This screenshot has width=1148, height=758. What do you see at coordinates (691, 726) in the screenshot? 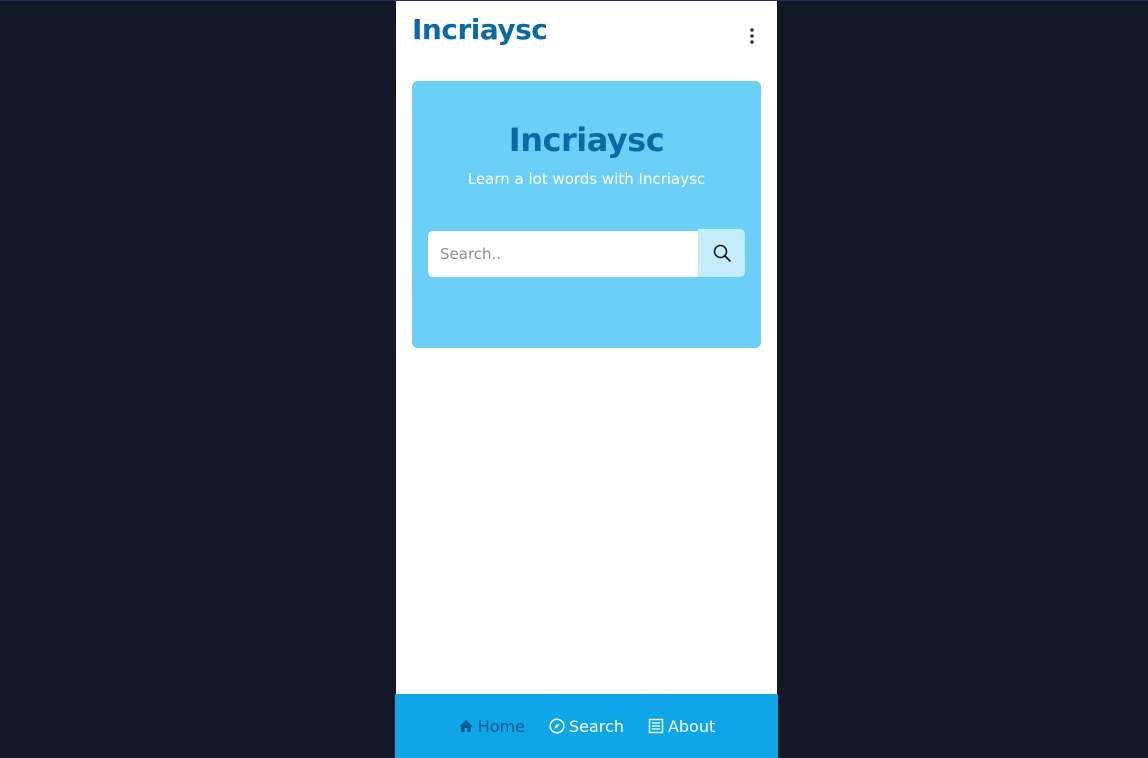
I see `nav-item-label: About` at bounding box center [691, 726].